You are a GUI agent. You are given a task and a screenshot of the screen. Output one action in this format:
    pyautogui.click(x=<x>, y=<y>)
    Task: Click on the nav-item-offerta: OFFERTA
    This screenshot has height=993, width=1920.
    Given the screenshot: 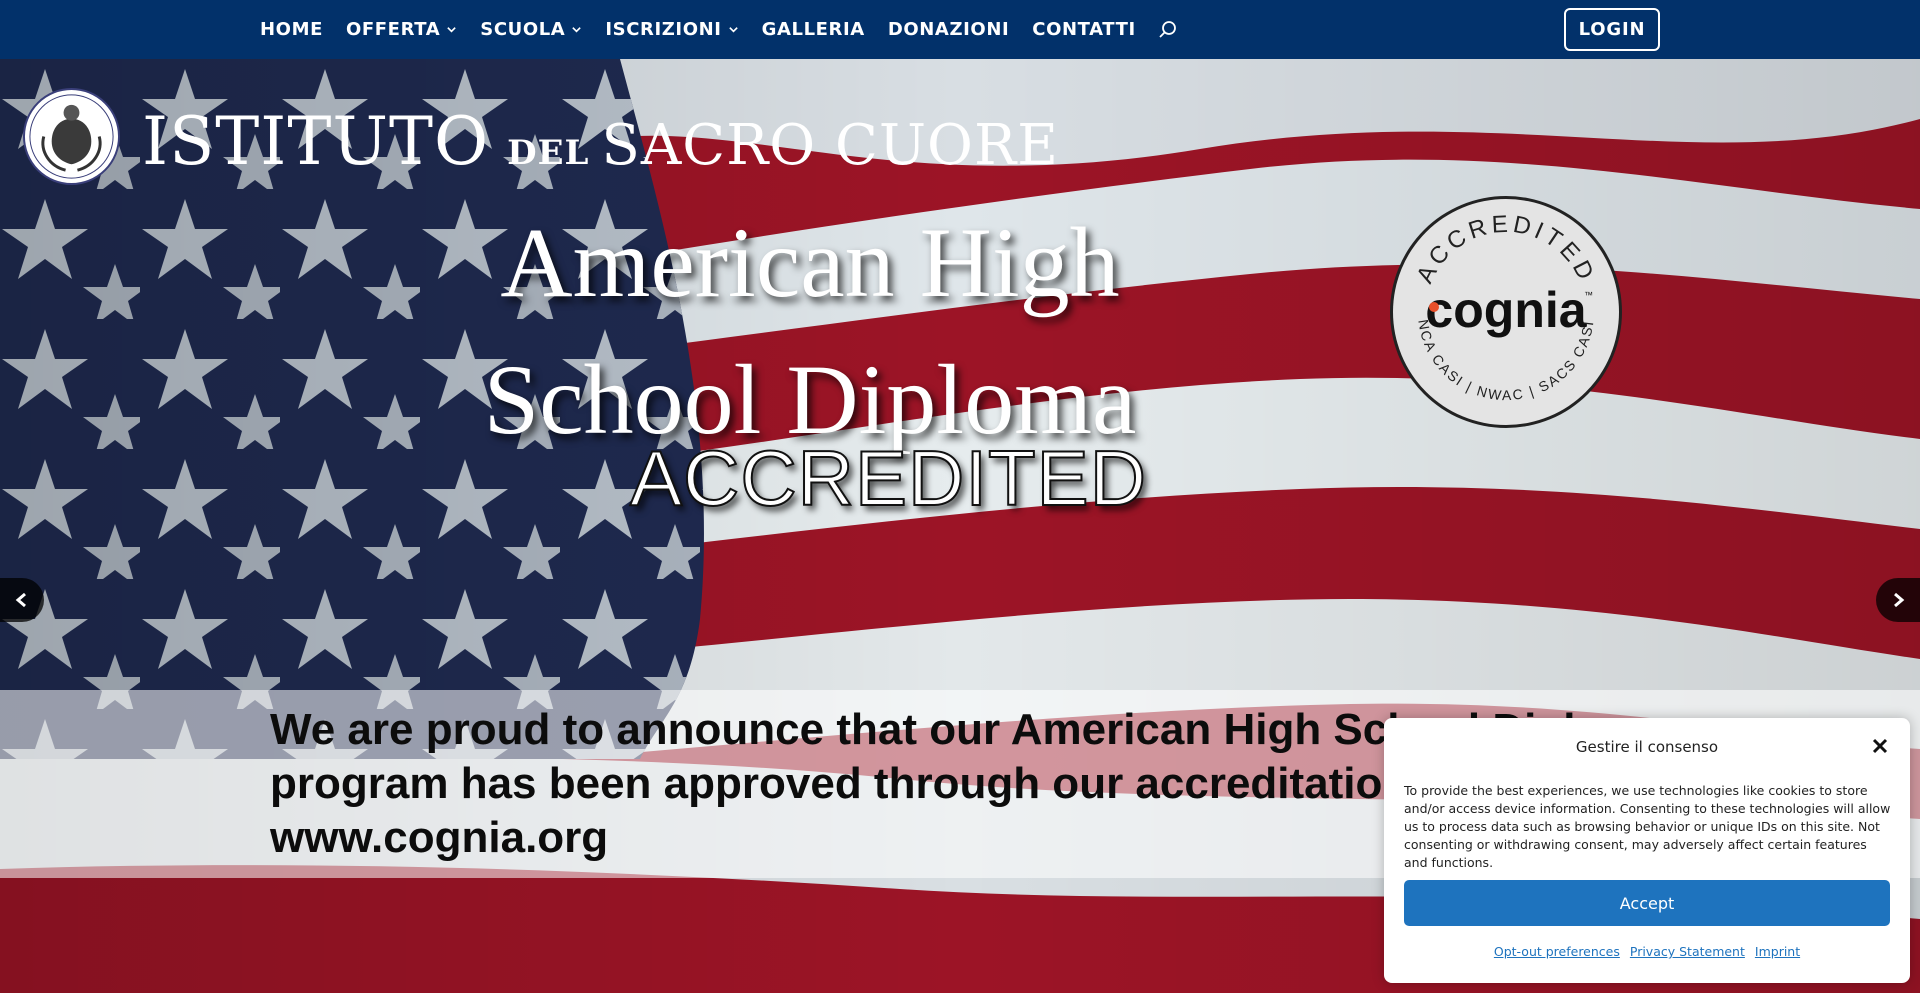 What is the action you would take?
    pyautogui.click(x=401, y=29)
    